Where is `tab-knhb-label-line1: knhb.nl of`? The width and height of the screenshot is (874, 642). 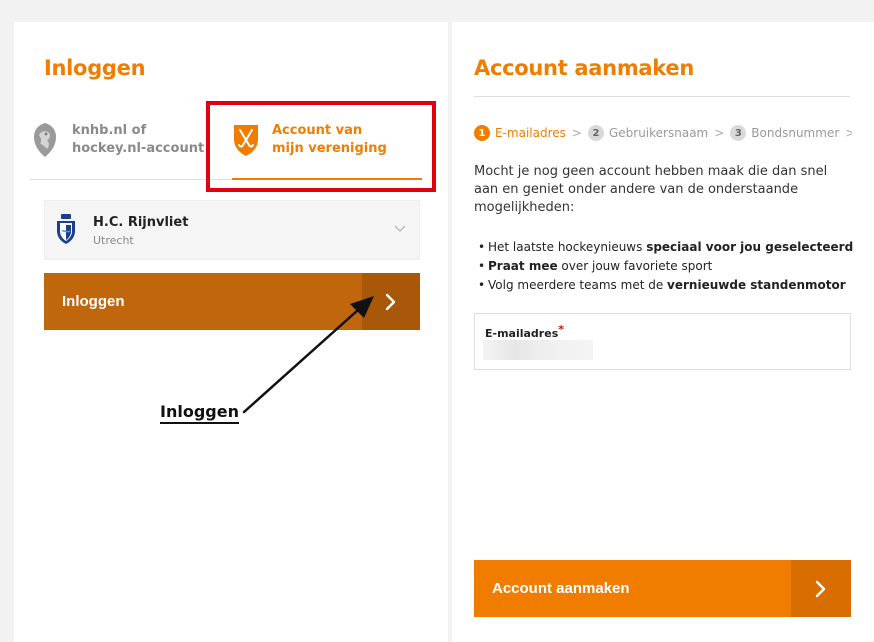
tab-knhb-label-line1: knhb.nl of is located at coordinates (109, 130).